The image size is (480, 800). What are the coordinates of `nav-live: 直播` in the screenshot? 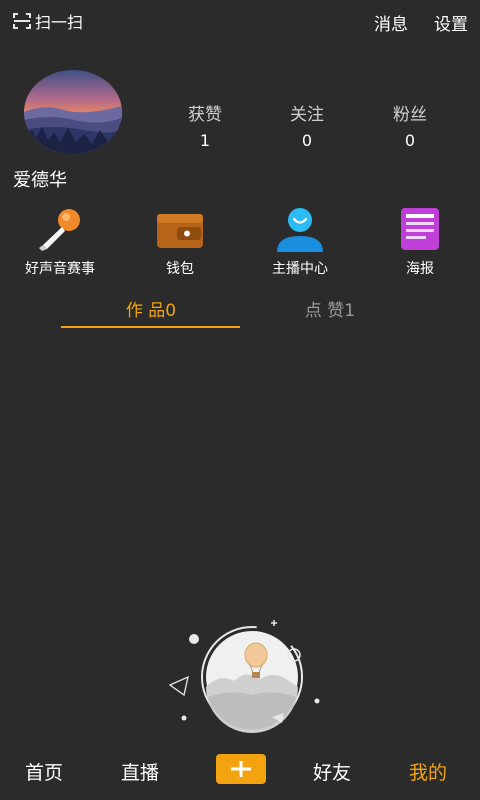 It's located at (140, 771).